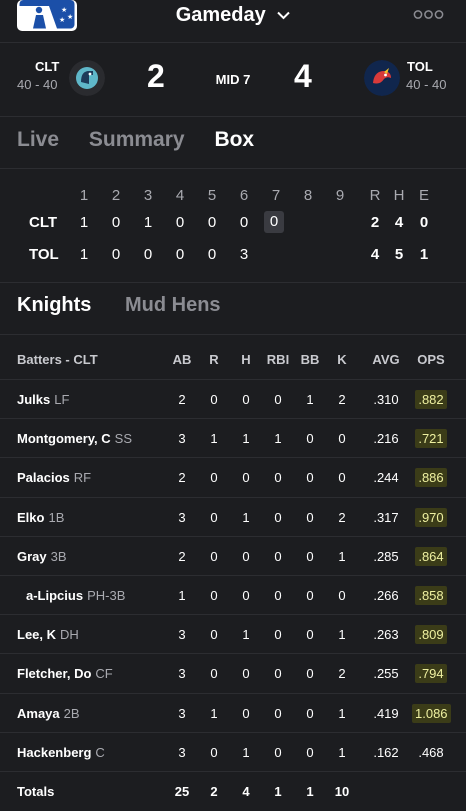  Describe the element at coordinates (54, 305) in the screenshot. I see `tab-knights: Knights` at that location.